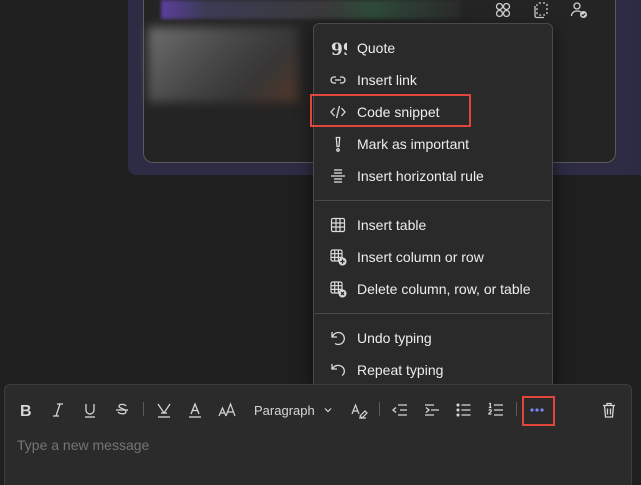  I want to click on menu-item-mark-important: Mark as important, so click(433, 144).